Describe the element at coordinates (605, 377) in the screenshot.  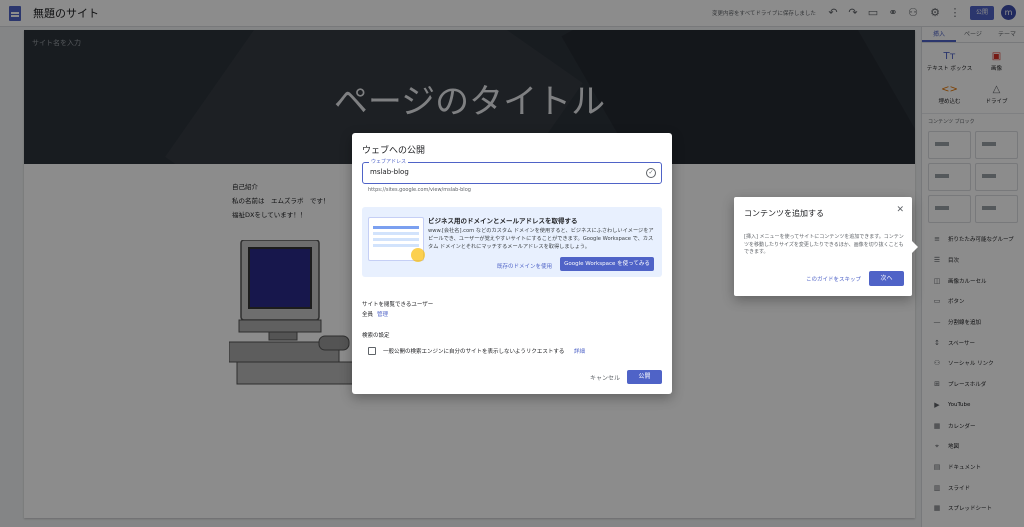
I see `cancel-button: キャンセル` at that location.